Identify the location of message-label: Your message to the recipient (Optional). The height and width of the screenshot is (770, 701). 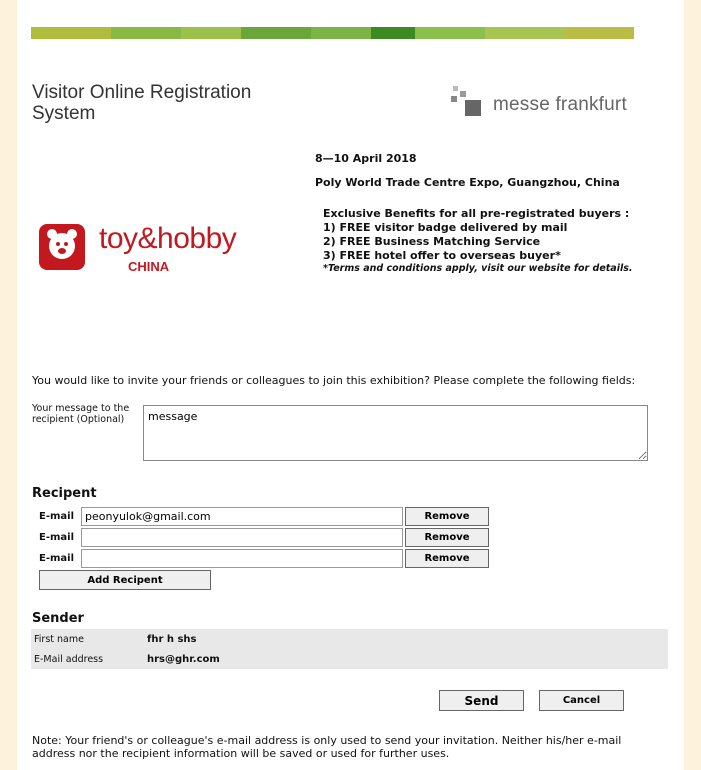
(81, 414).